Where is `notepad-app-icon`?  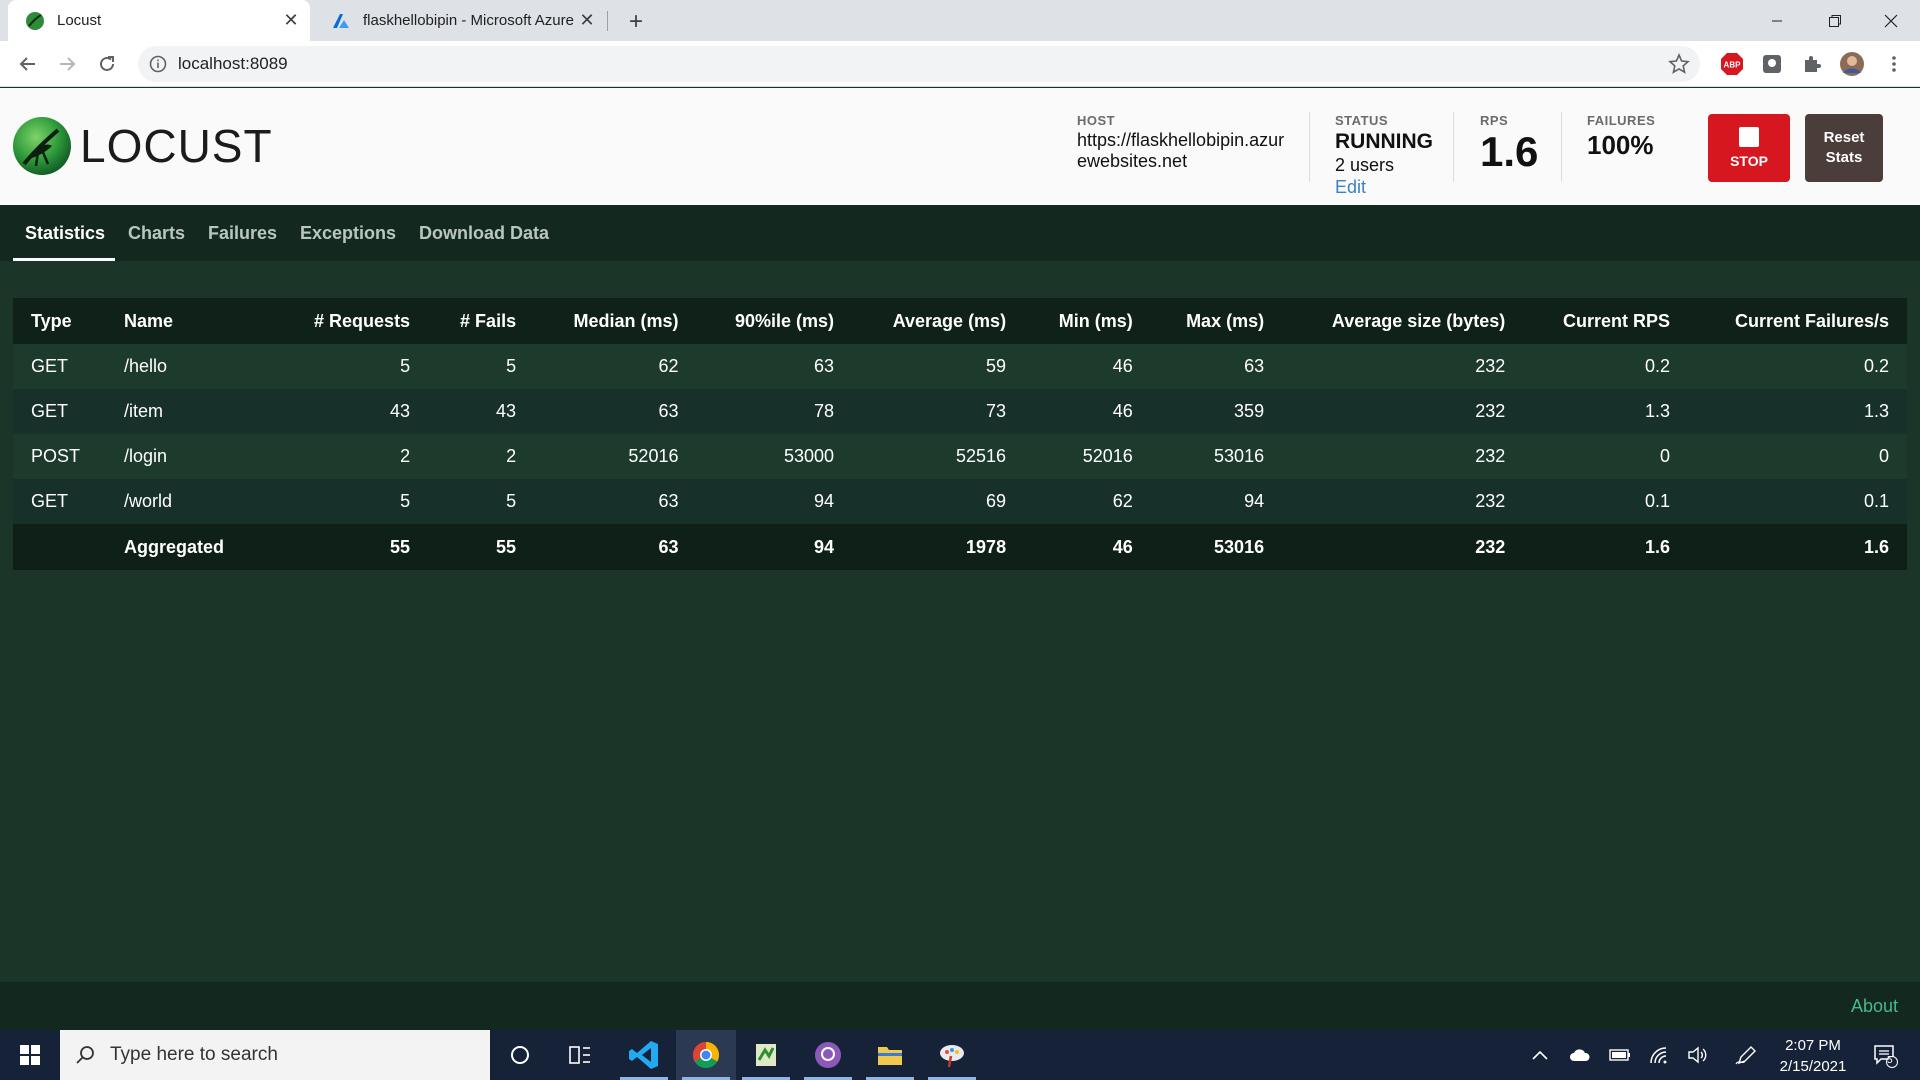
notepad-app-icon is located at coordinates (766, 1055).